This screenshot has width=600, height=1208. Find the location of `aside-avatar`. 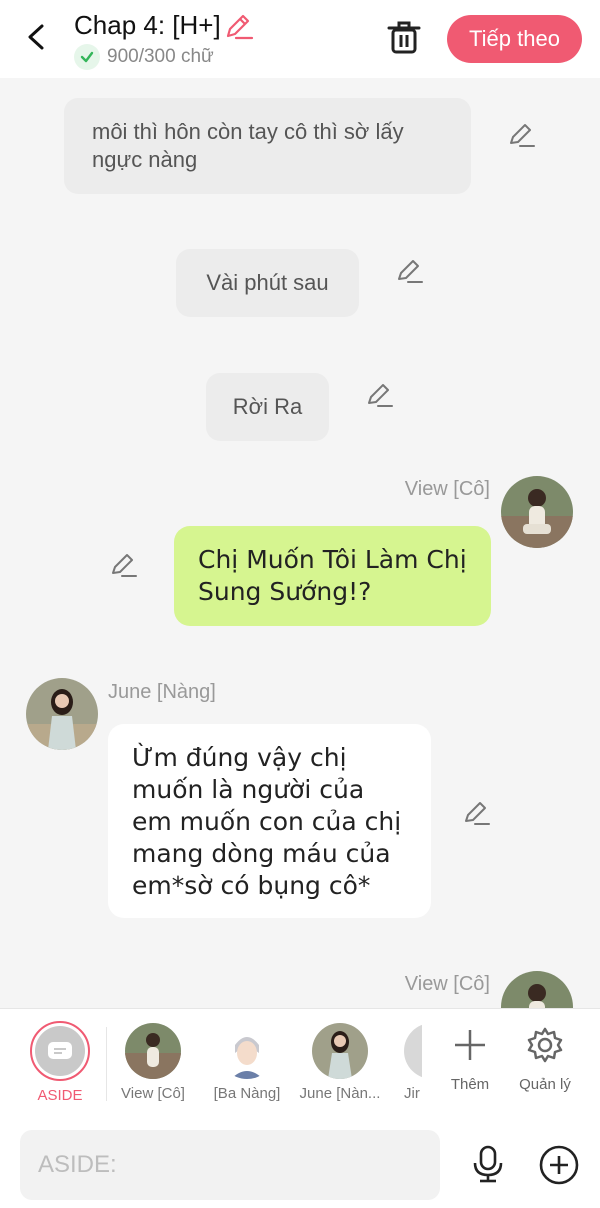

aside-avatar is located at coordinates (60, 1051).